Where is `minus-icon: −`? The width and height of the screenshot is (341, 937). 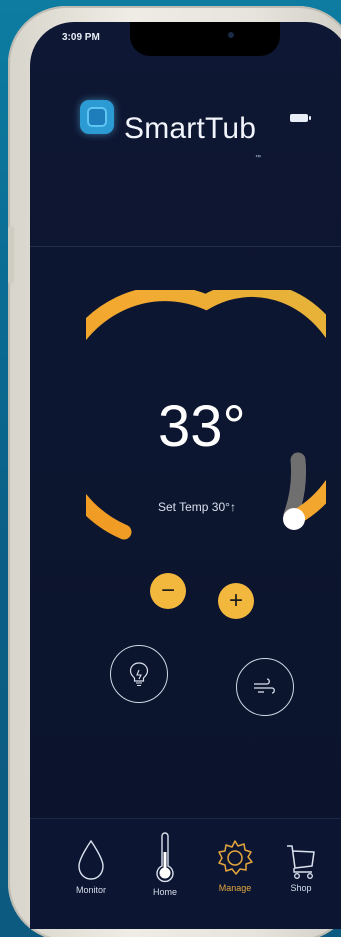
minus-icon: − is located at coordinates (167, 590).